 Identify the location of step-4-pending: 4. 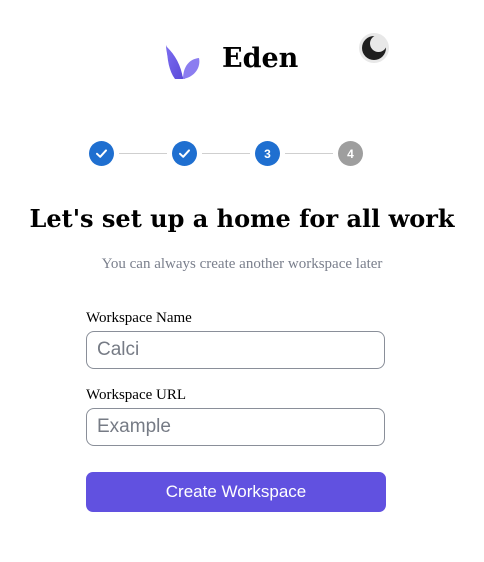
(350, 153).